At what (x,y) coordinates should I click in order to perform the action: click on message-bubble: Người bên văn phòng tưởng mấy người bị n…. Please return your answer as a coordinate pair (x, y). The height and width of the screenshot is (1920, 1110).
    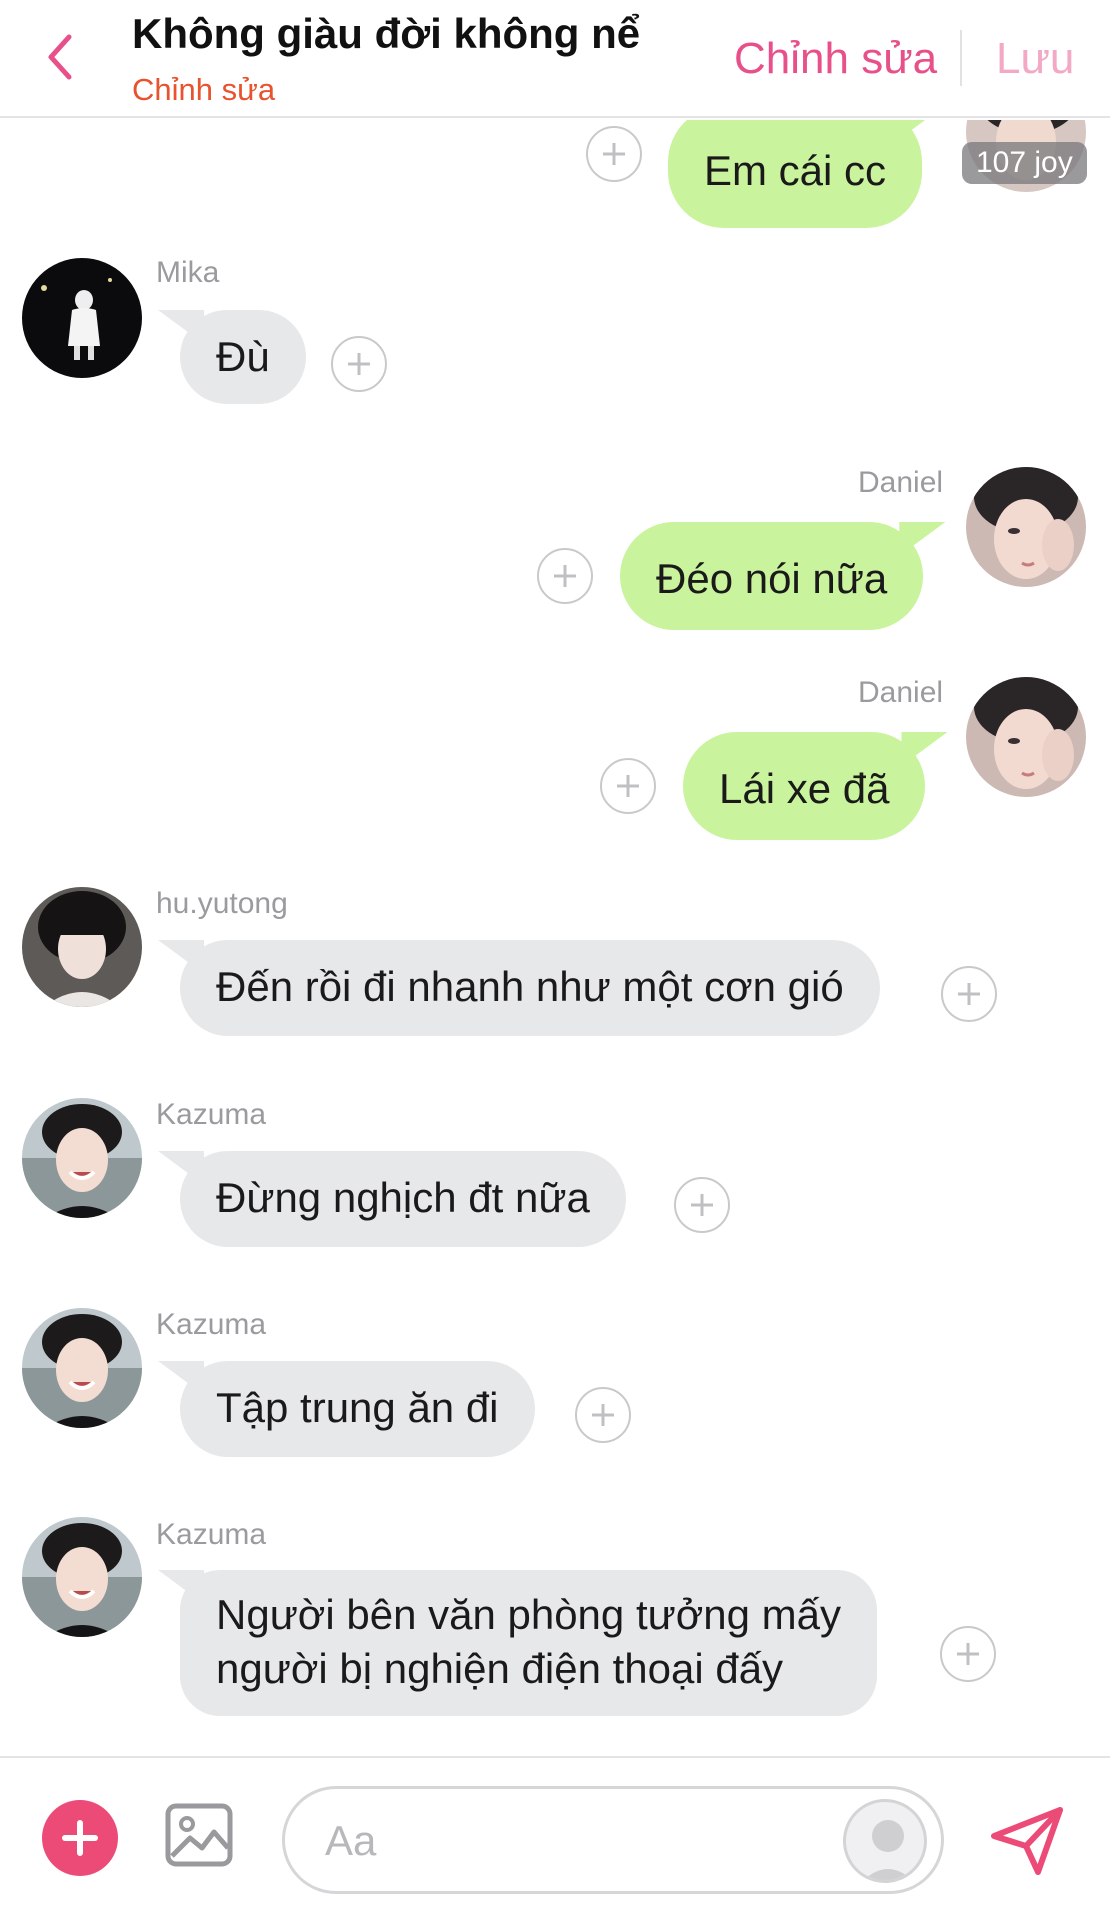
    Looking at the image, I should click on (528, 1643).